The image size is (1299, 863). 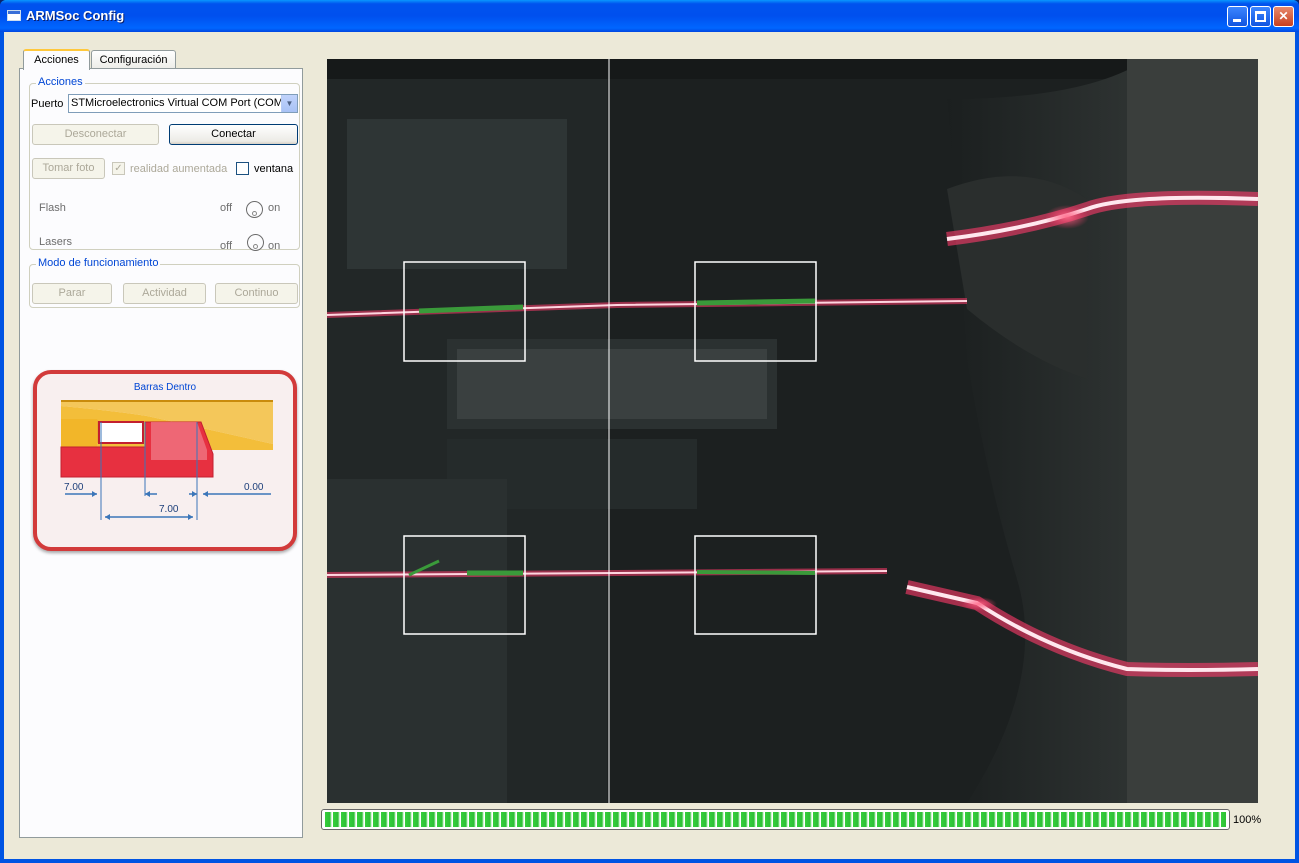 I want to click on connect-button: Conectar, so click(x=233, y=134).